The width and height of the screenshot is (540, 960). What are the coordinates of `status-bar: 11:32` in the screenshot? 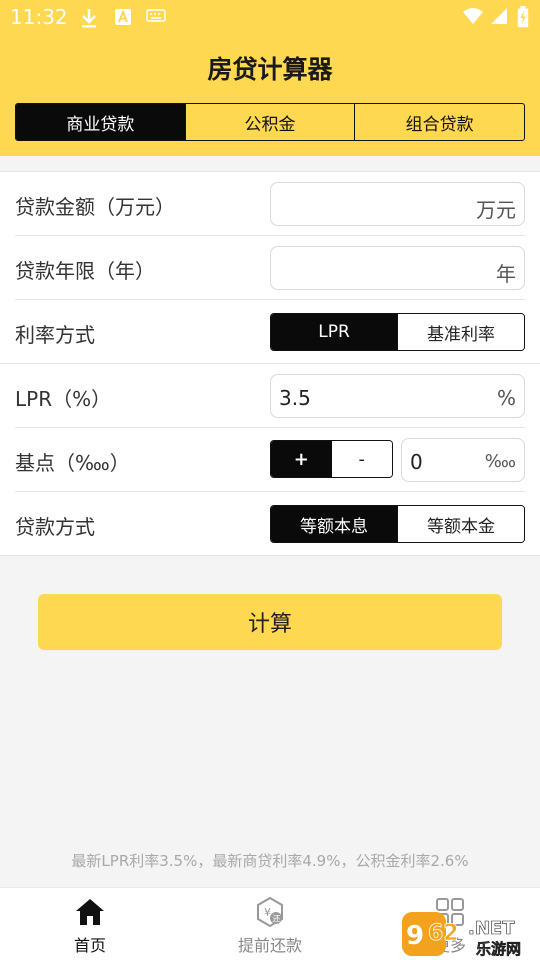 It's located at (270, 18).